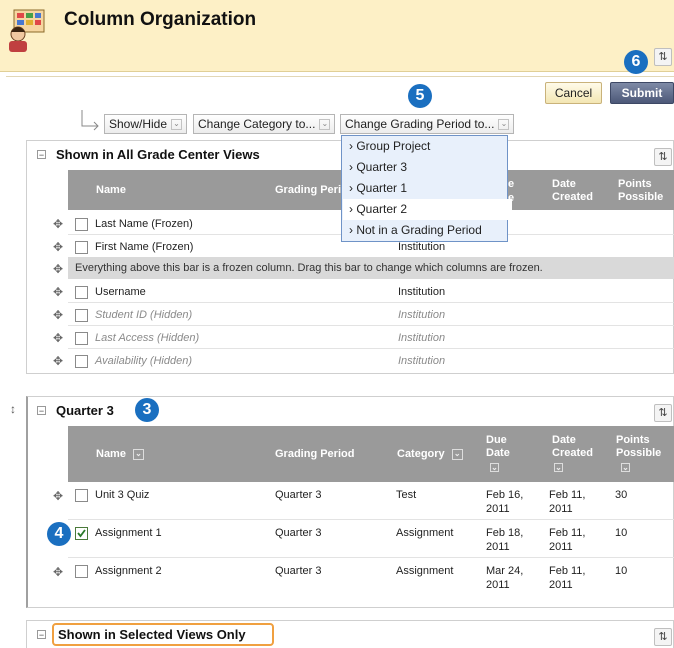 Image resolution: width=674 pixels, height=648 pixels. Describe the element at coordinates (147, 410) in the screenshot. I see `callout-3: 3` at that location.